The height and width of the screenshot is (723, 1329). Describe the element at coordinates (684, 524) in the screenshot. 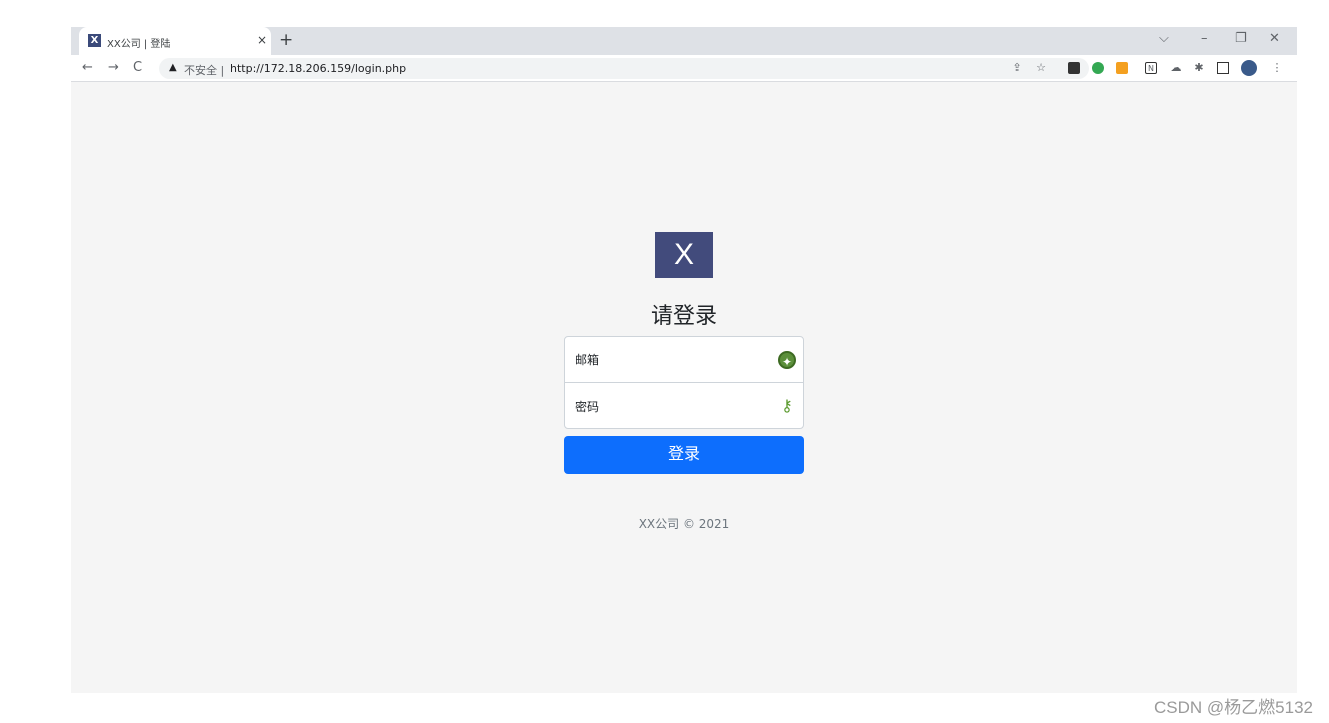

I see `page-footer: XX公司 © 2021` at that location.